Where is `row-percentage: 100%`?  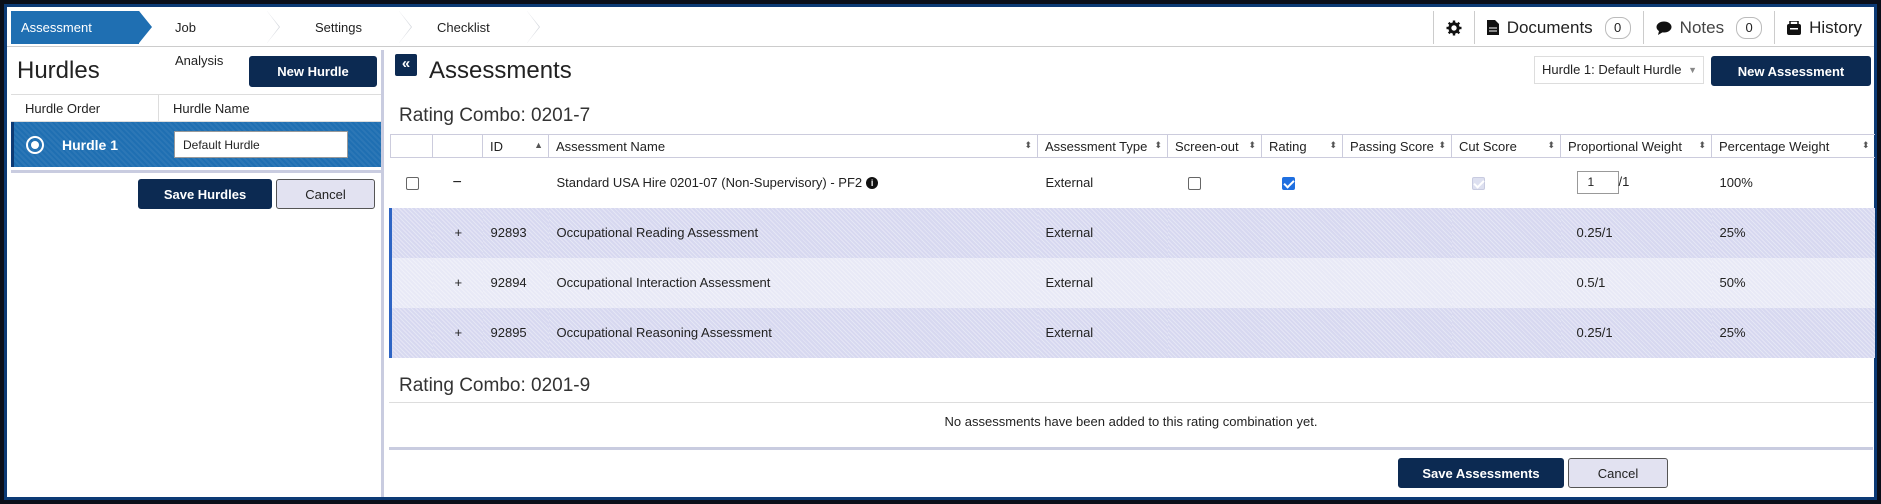 row-percentage: 100% is located at coordinates (1736, 183).